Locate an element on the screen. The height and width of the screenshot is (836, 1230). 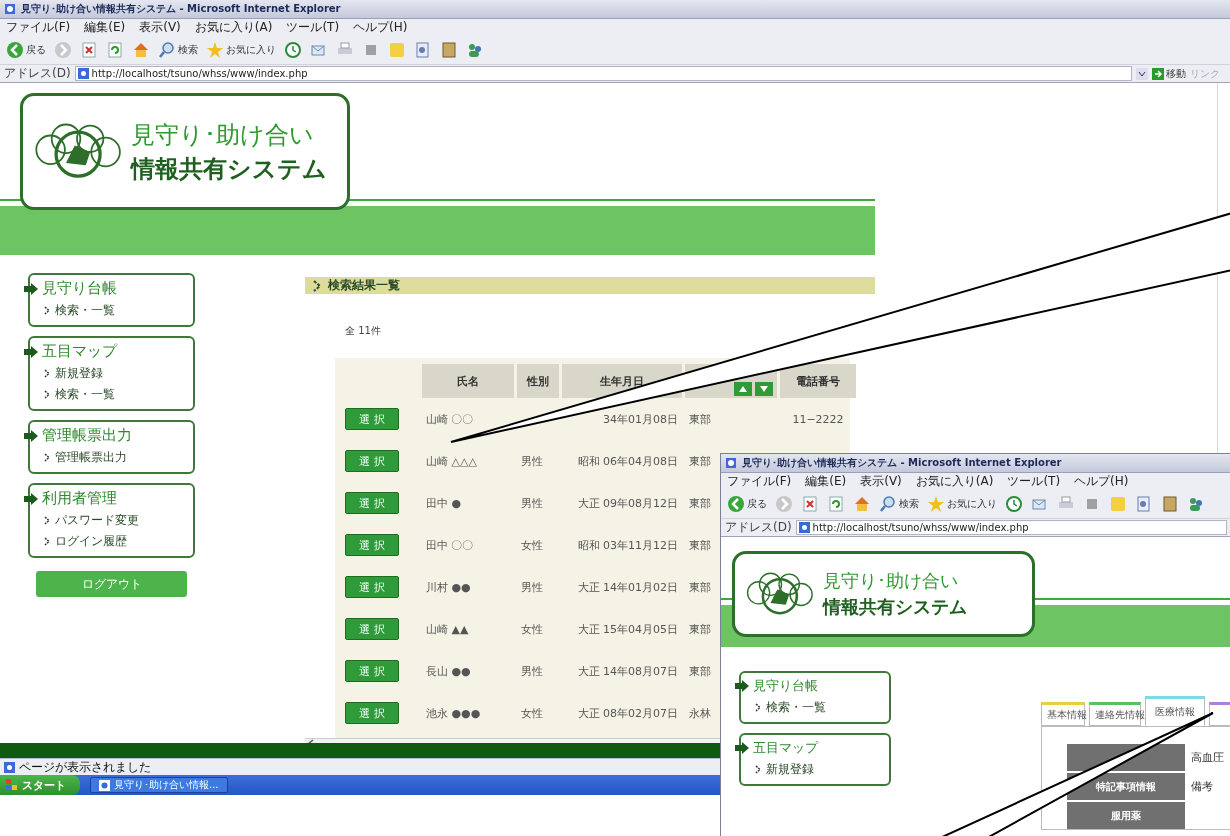
stop-icon is located at coordinates (810, 504).